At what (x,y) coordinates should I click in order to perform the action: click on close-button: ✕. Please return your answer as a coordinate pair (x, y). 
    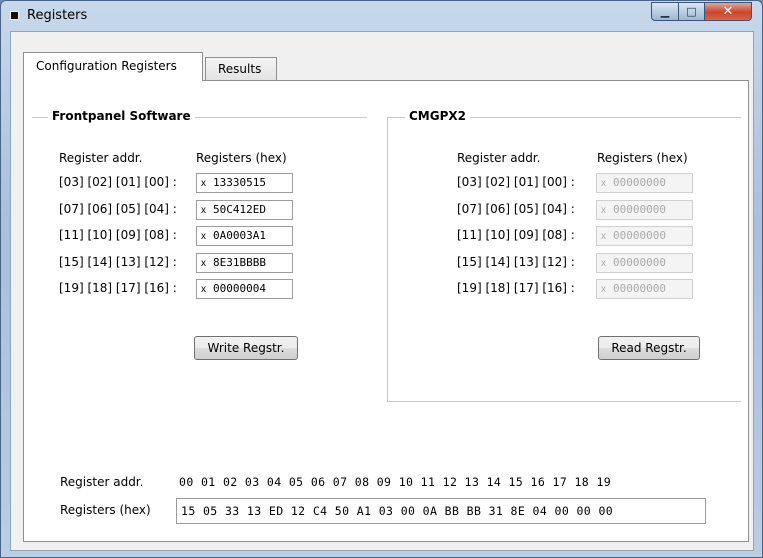
    Looking at the image, I should click on (728, 11).